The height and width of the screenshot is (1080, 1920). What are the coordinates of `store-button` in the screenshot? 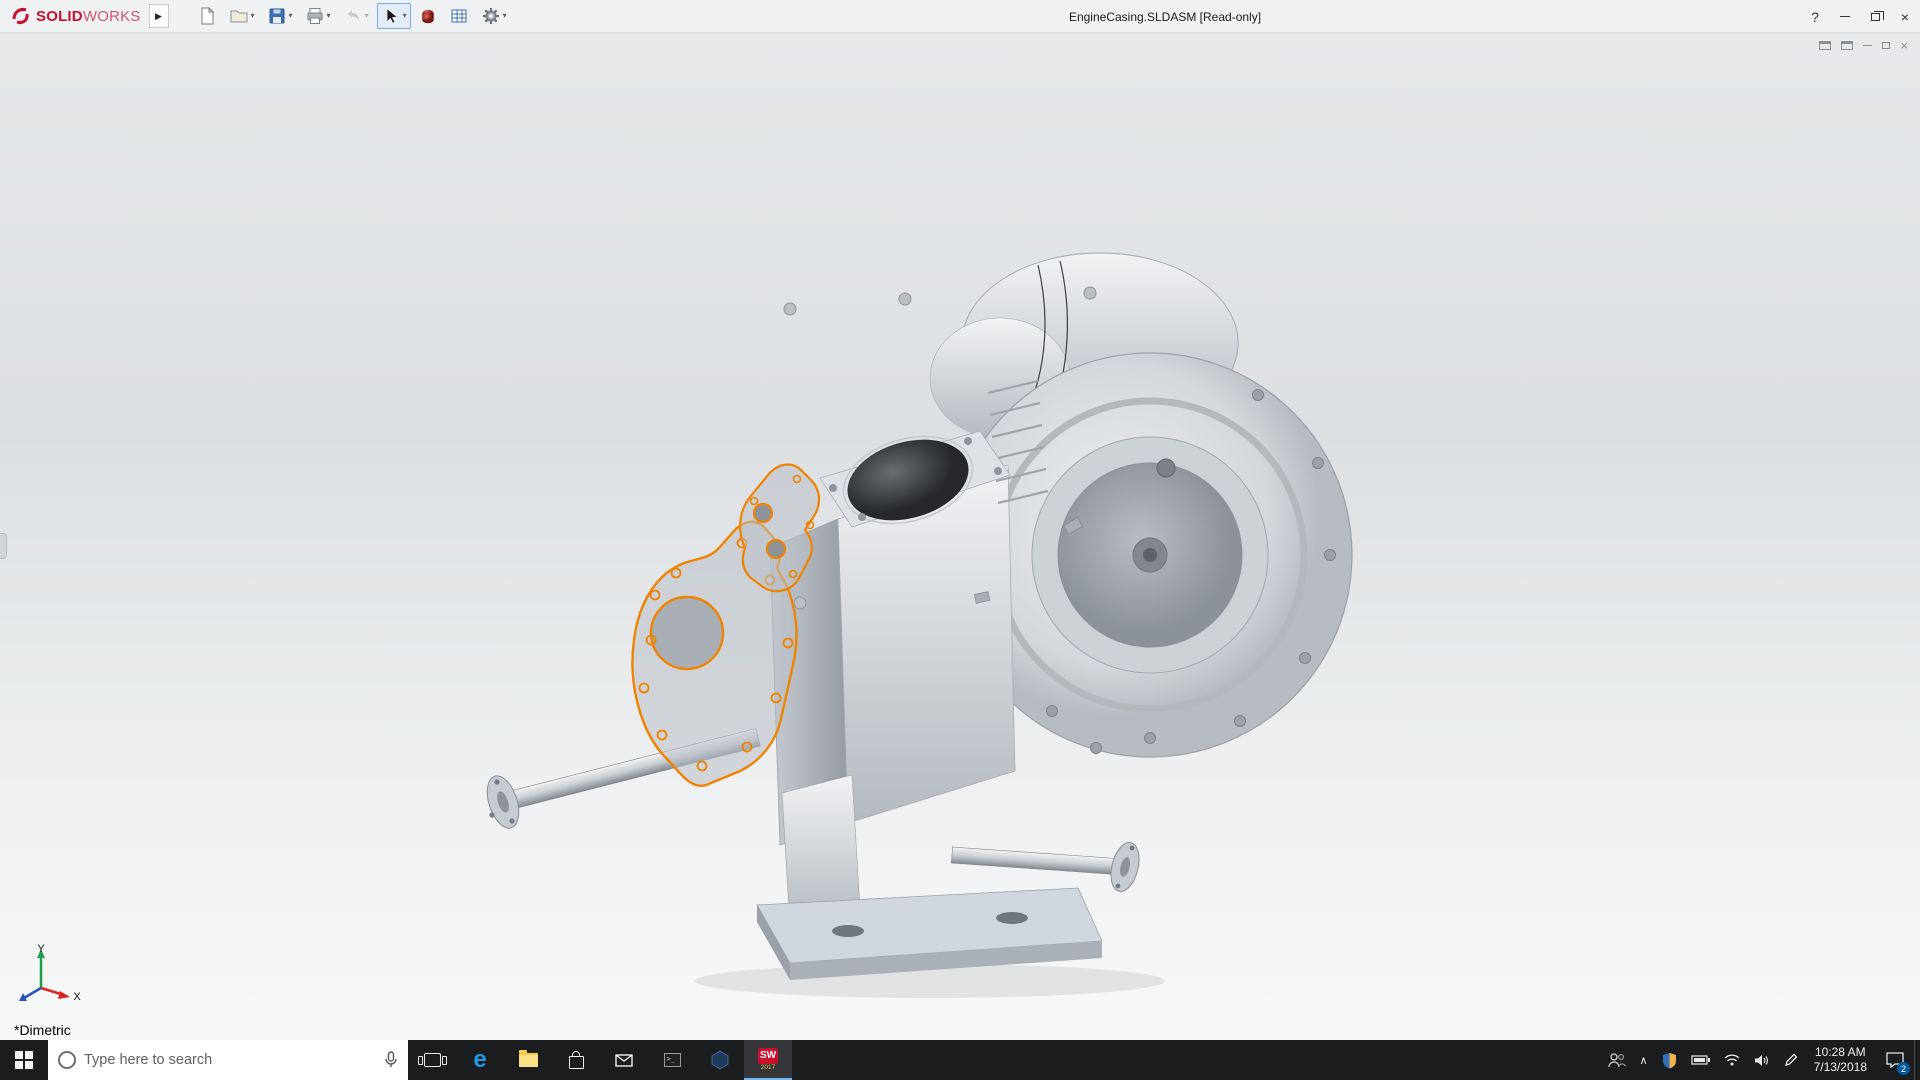 It's located at (576, 1060).